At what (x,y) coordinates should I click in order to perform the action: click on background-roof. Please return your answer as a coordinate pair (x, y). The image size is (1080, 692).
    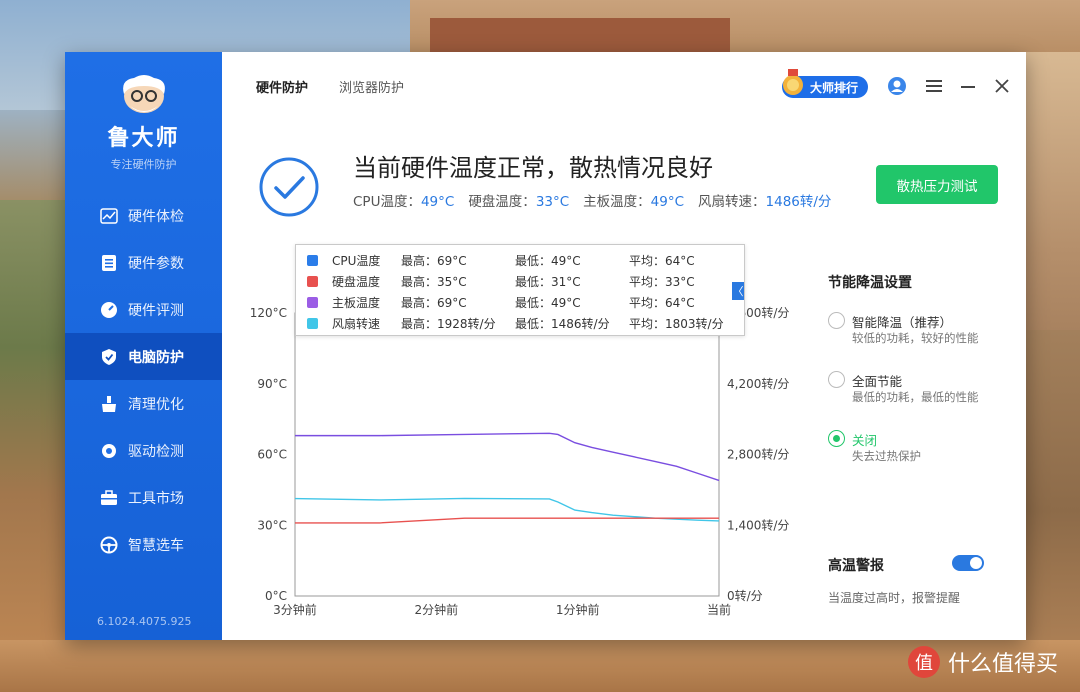
    Looking at the image, I should click on (580, 35).